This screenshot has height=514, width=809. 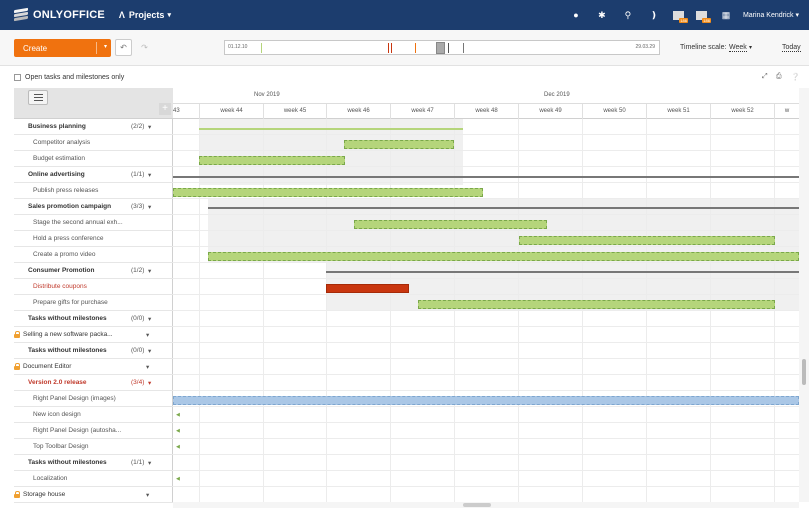 What do you see at coordinates (138, 270) in the screenshot?
I see `row-count: (1/2)` at bounding box center [138, 270].